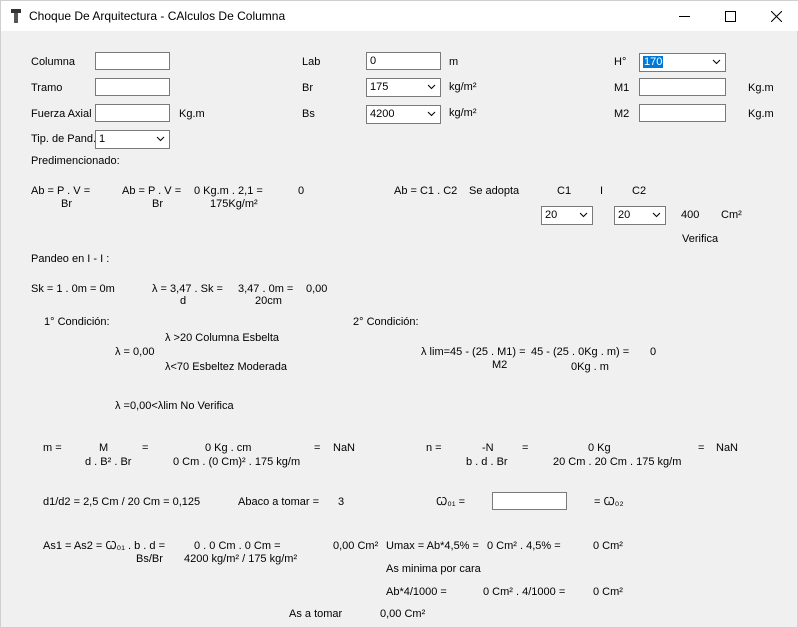 The image size is (798, 628). What do you see at coordinates (132, 87) in the screenshot?
I see `tramo-input` at bounding box center [132, 87].